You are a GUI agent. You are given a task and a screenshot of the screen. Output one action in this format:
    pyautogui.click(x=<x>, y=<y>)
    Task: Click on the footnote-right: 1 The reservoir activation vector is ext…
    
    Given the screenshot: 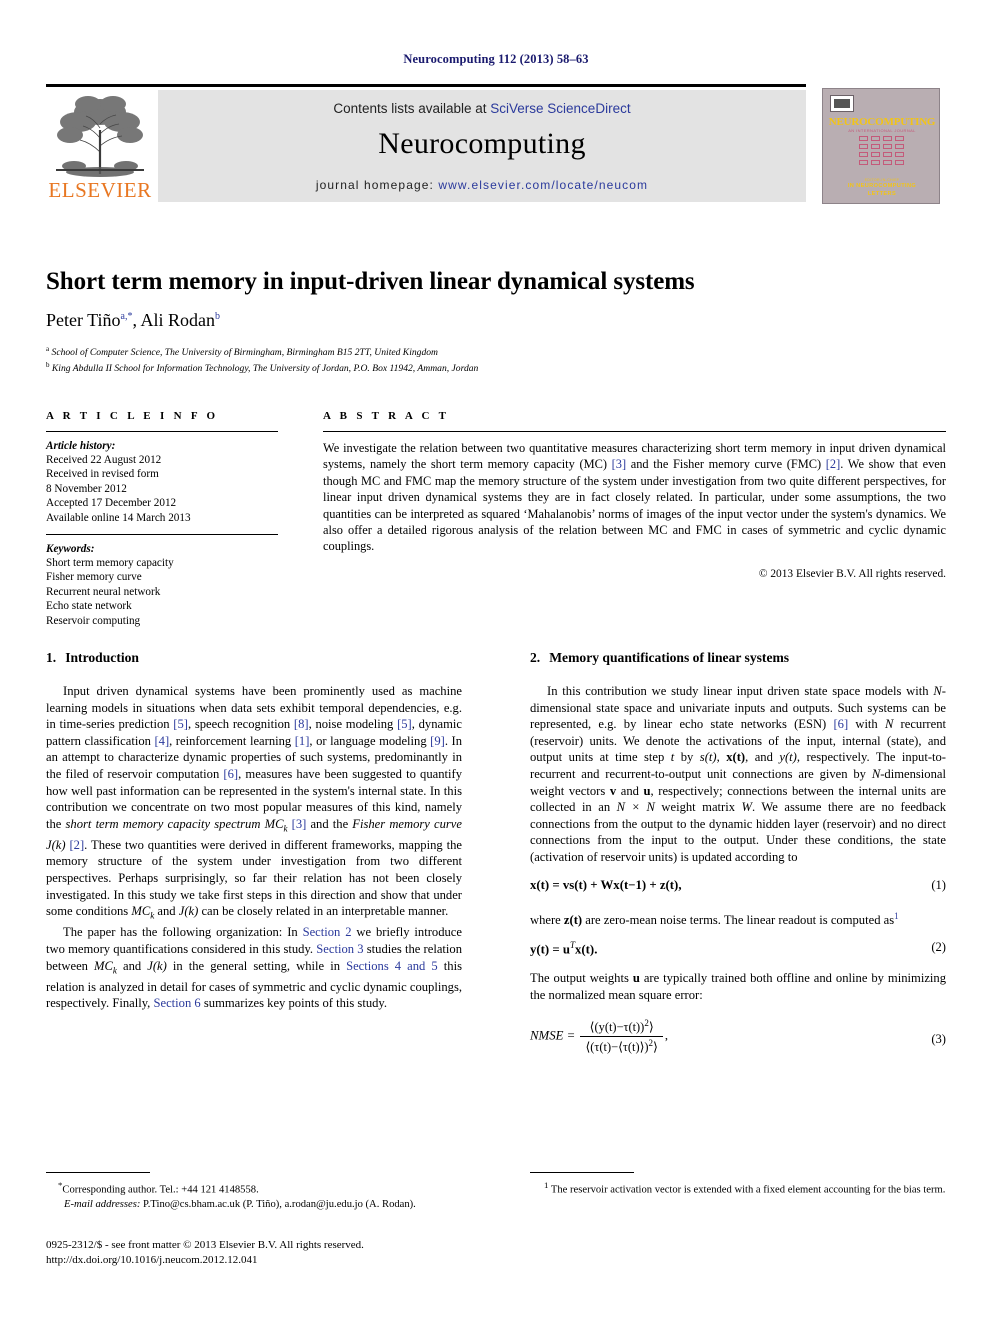 What is the action you would take?
    pyautogui.click(x=738, y=1185)
    